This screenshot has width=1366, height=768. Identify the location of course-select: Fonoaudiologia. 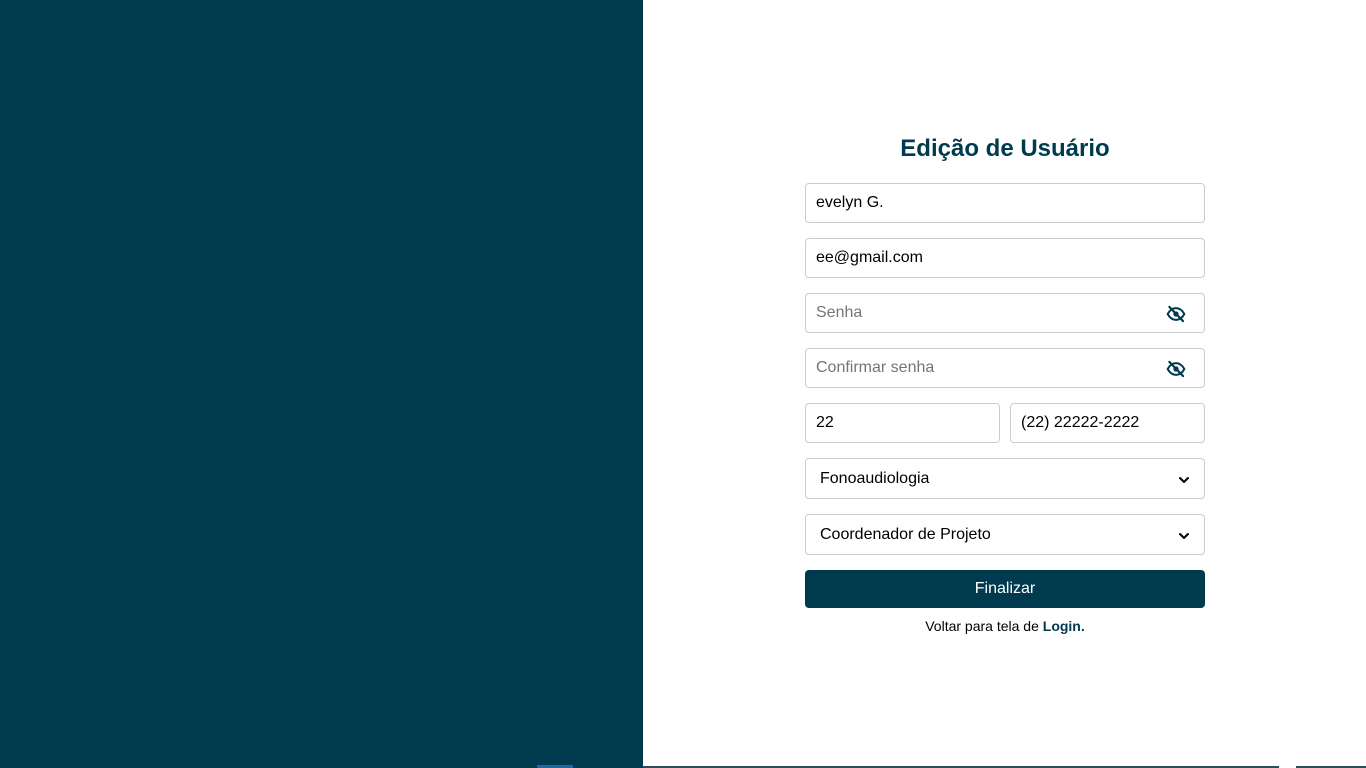
(1005, 478).